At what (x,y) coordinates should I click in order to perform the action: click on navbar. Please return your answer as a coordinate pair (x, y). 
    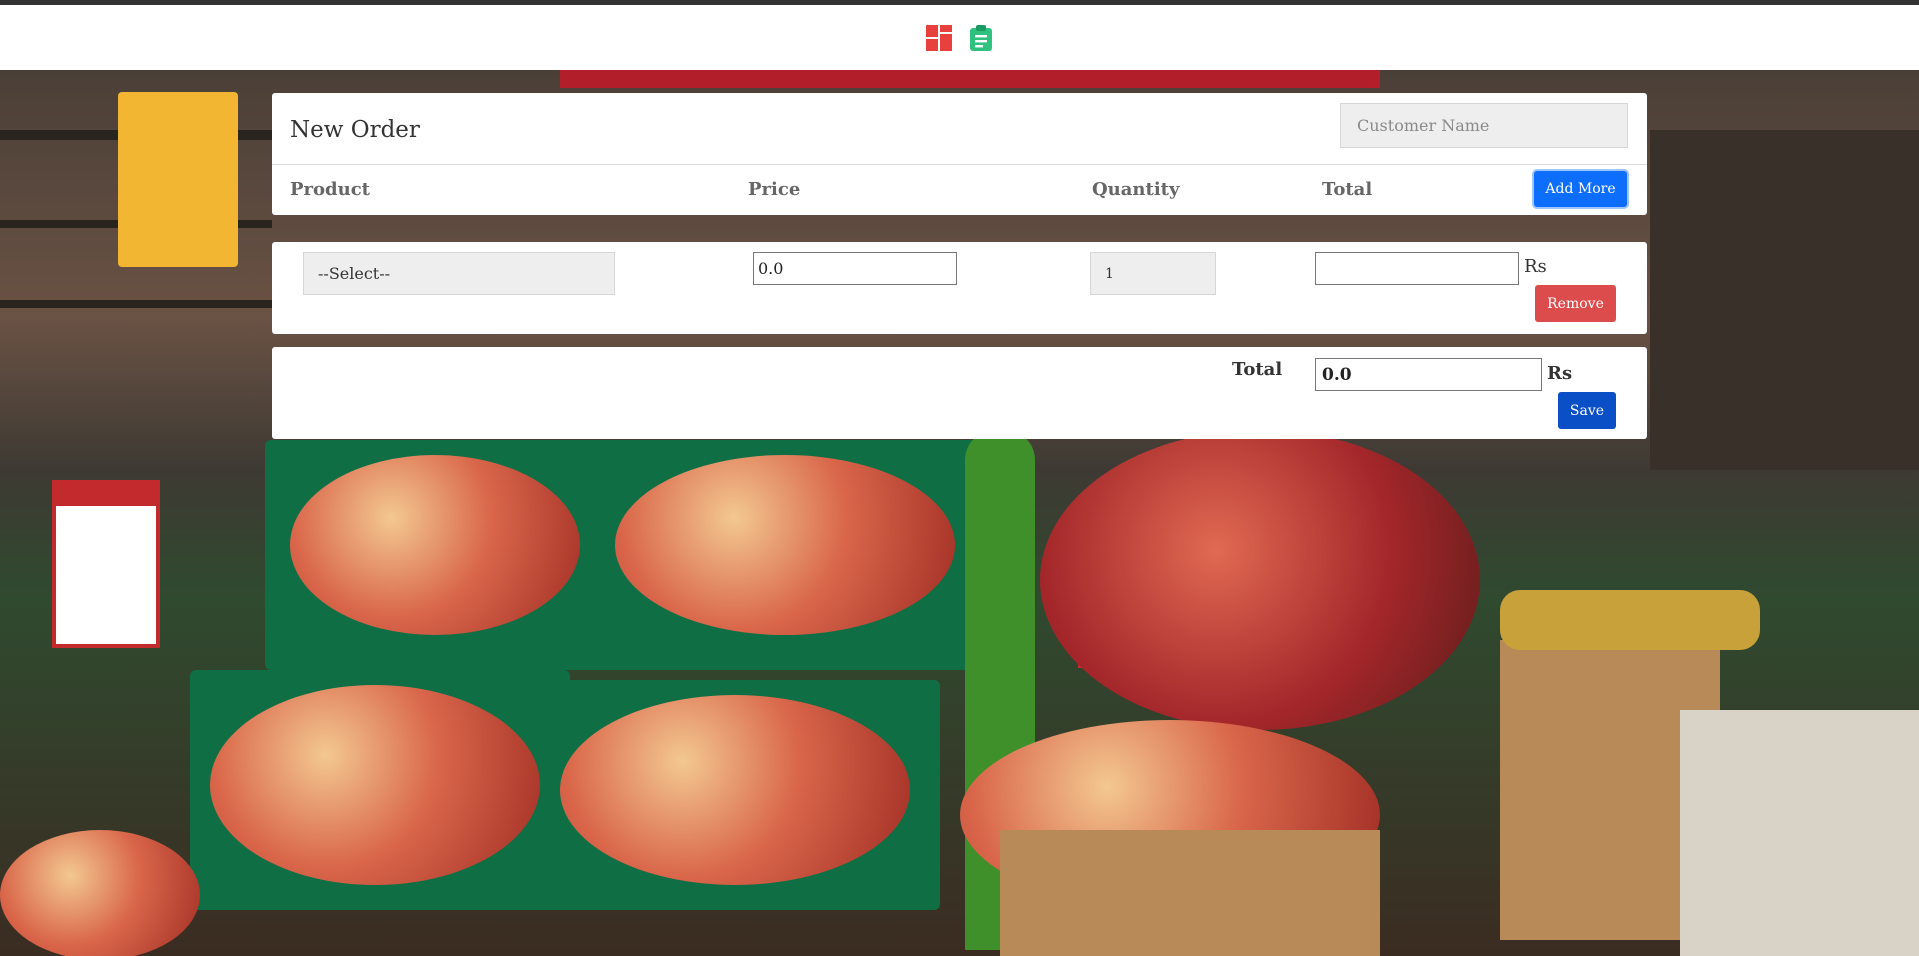
    Looking at the image, I should click on (959, 37).